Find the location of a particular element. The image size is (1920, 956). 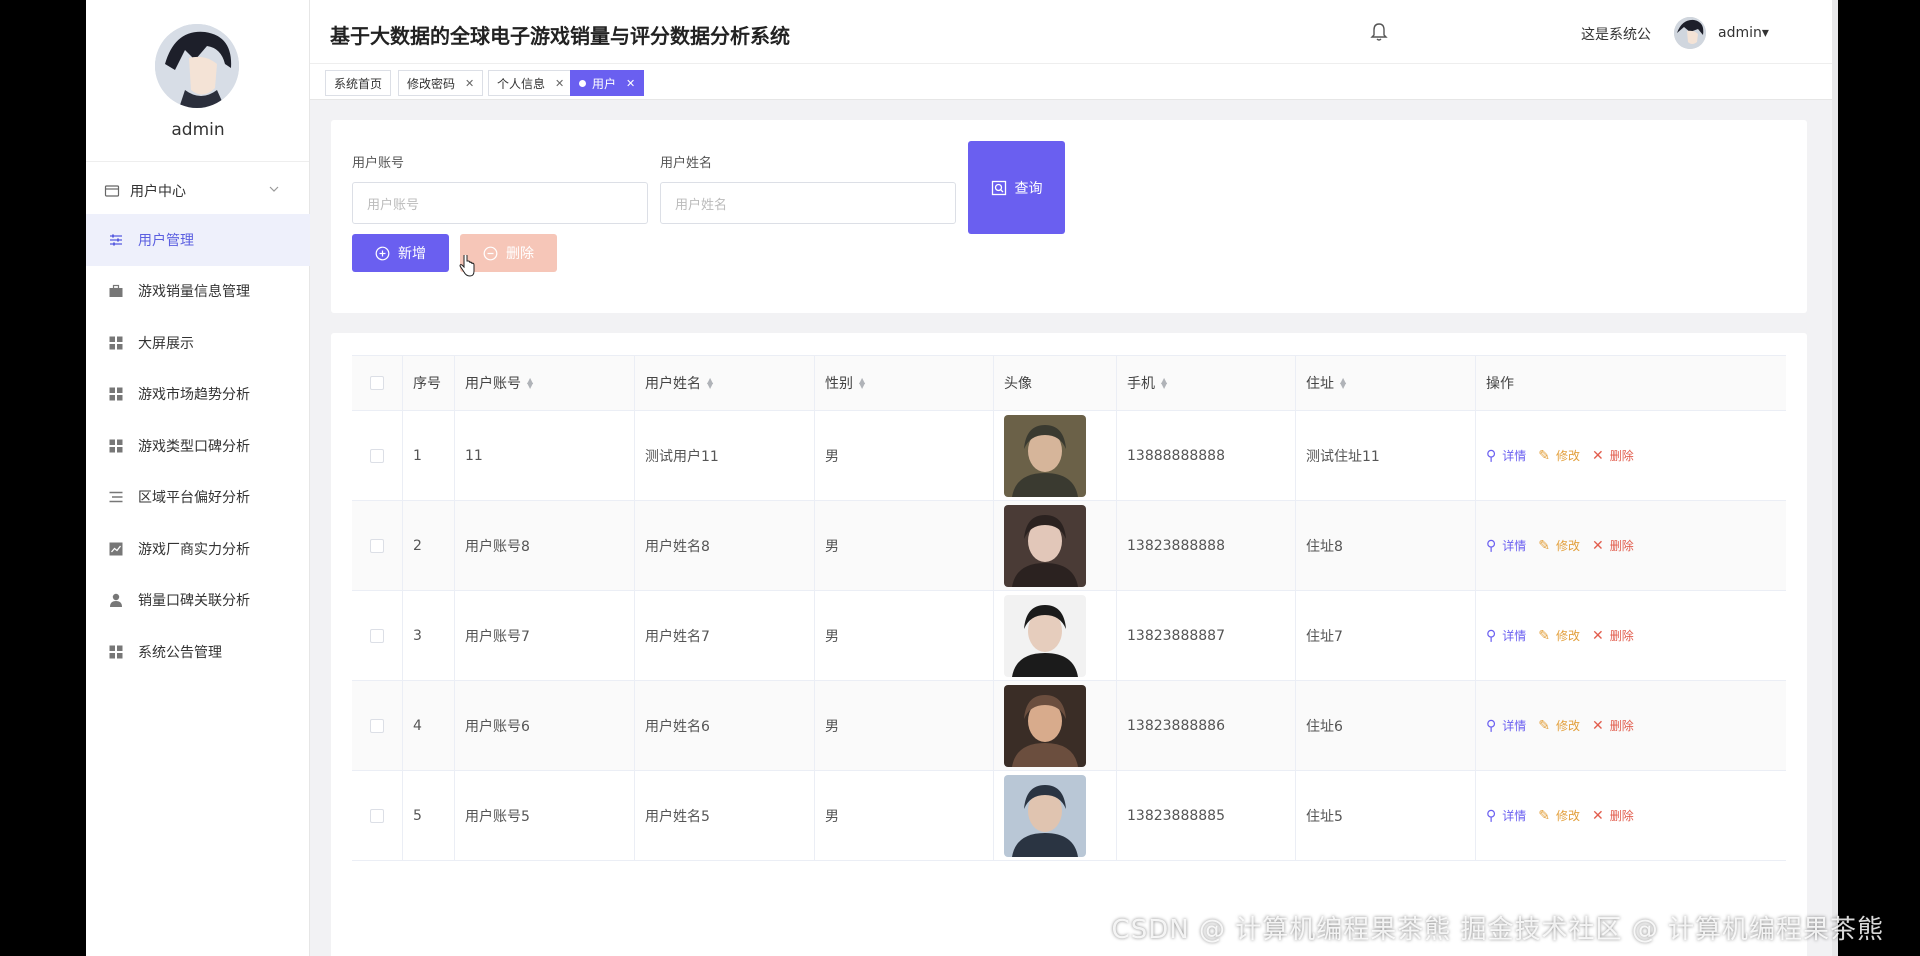

header-avatar is located at coordinates (1690, 33).